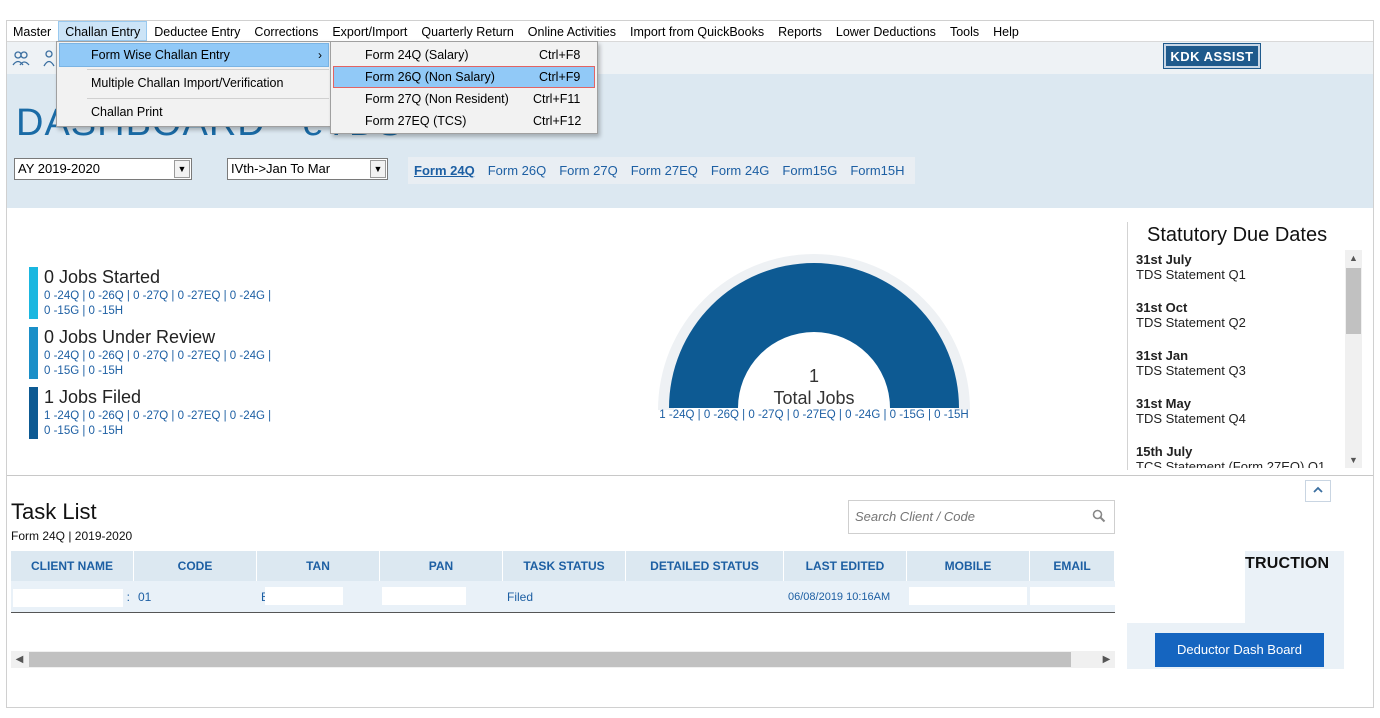 Image resolution: width=1380 pixels, height=718 pixels. Describe the element at coordinates (560, 55) in the screenshot. I see `shortcut-label: Ctrl+F8` at that location.